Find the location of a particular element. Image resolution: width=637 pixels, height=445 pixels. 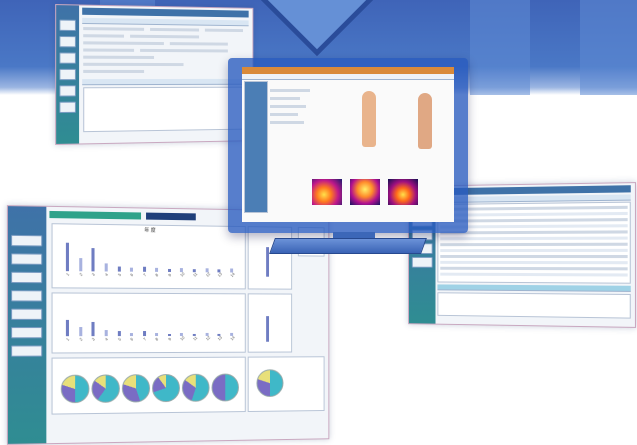

pie-chart-panel is located at coordinates (148, 385).